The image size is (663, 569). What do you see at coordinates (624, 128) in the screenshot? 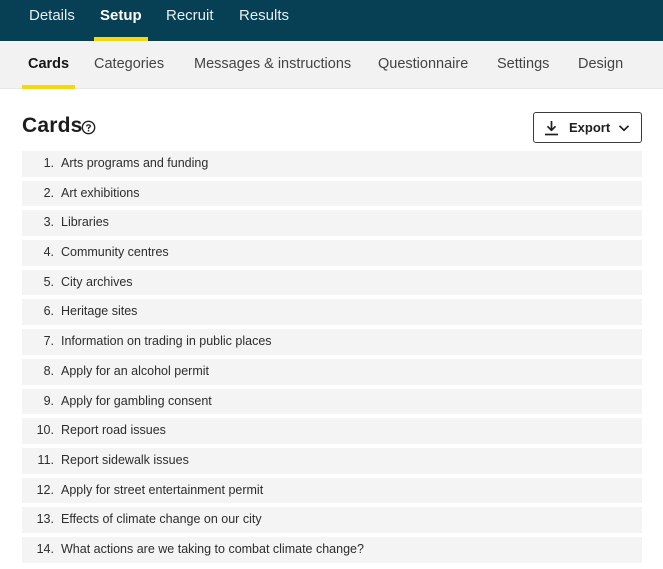
I see `chevron-down-icon` at bounding box center [624, 128].